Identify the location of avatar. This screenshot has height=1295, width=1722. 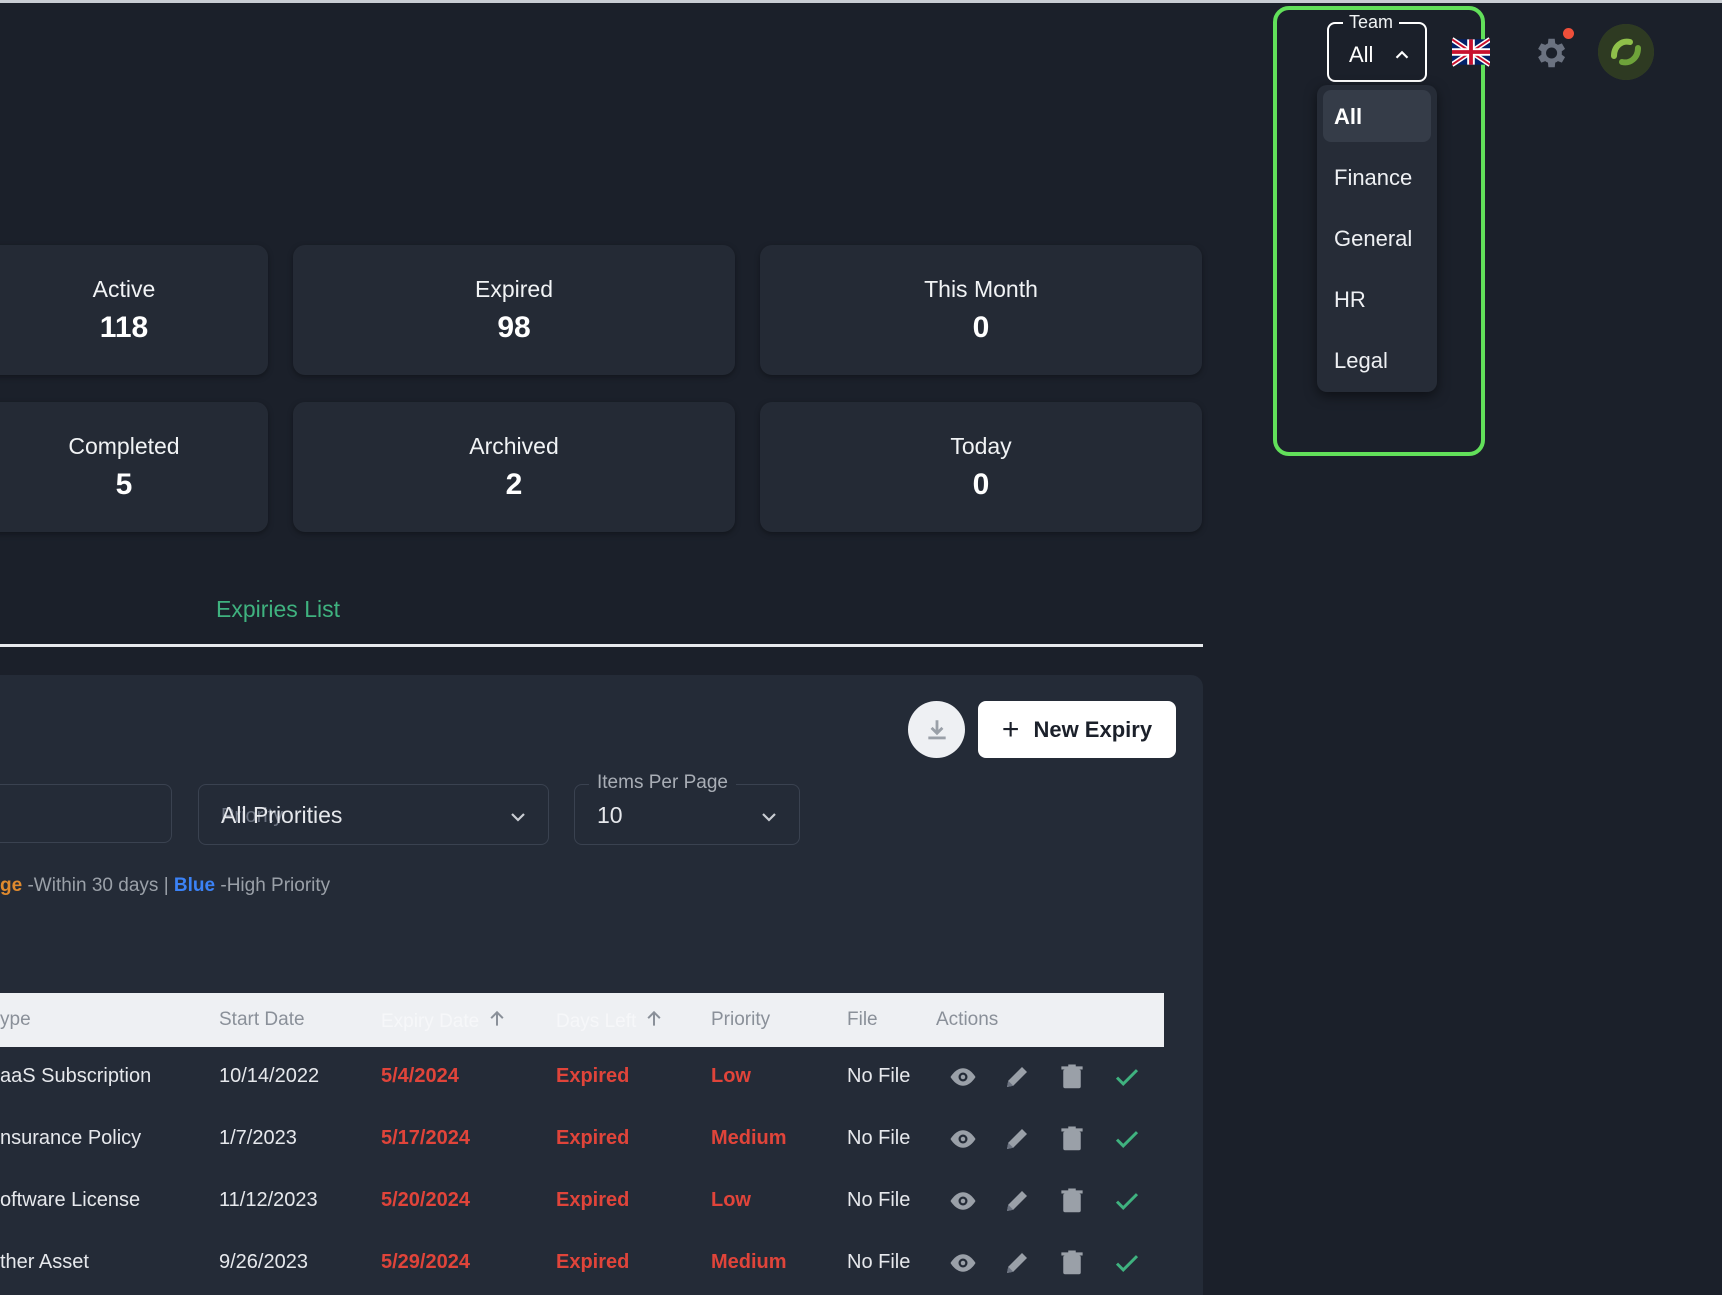
(1626, 52).